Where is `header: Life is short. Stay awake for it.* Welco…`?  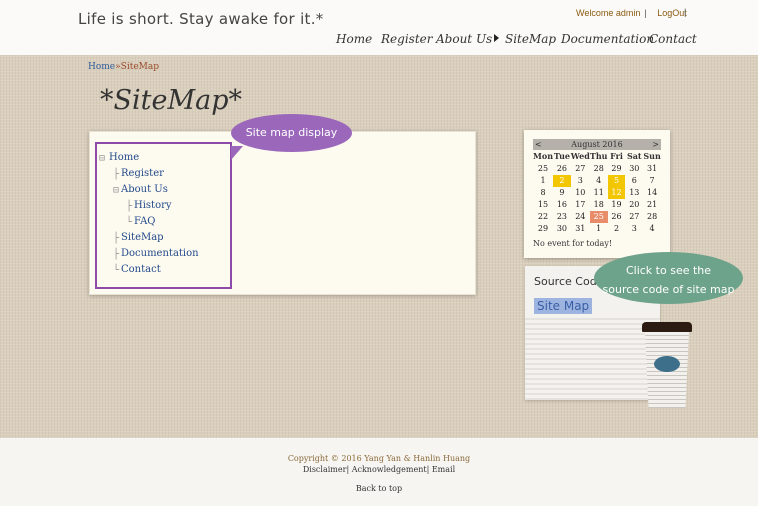
header: Life is short. Stay awake for it.* Welco… is located at coordinates (379, 27).